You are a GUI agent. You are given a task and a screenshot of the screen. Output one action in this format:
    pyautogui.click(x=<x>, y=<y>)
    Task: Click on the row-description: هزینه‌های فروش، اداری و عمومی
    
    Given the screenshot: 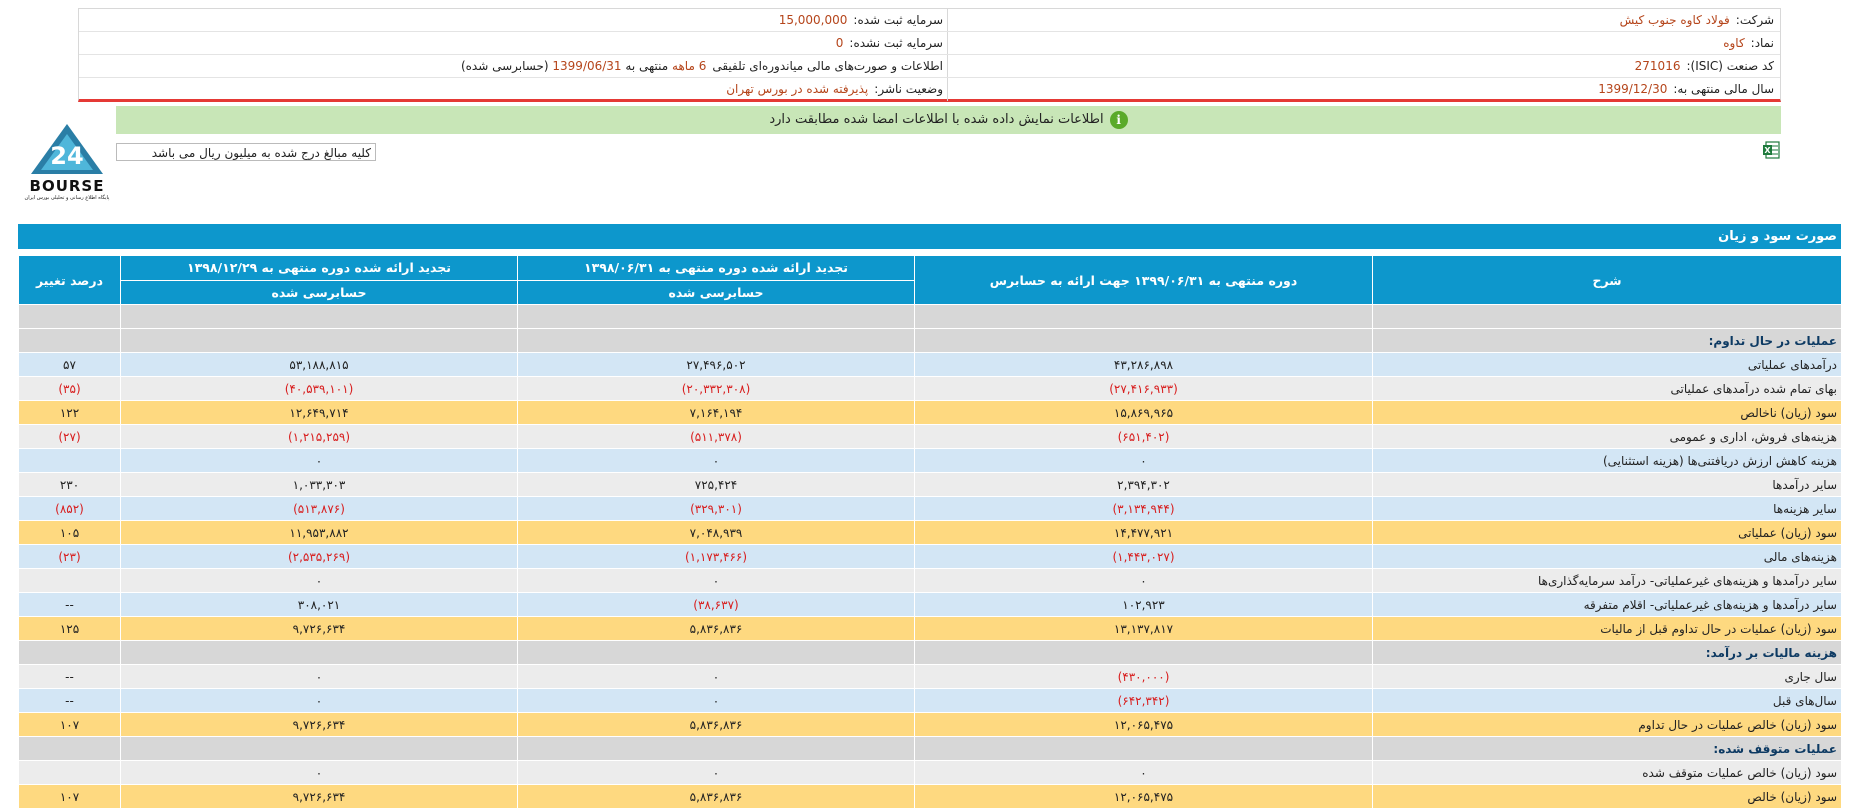 What is the action you would take?
    pyautogui.click(x=1607, y=436)
    